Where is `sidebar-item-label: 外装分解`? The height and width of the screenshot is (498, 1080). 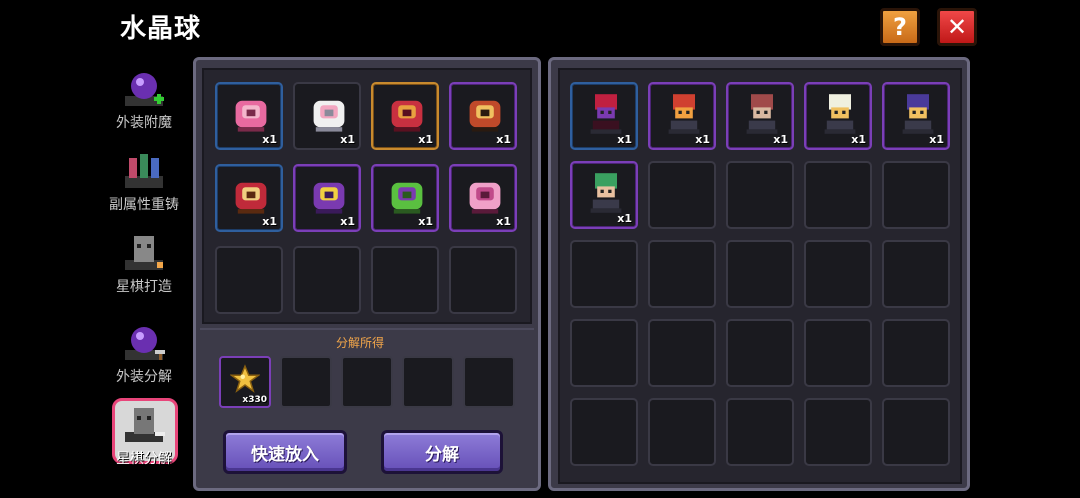
sidebar-item-label: 外装分解 is located at coordinates (144, 377).